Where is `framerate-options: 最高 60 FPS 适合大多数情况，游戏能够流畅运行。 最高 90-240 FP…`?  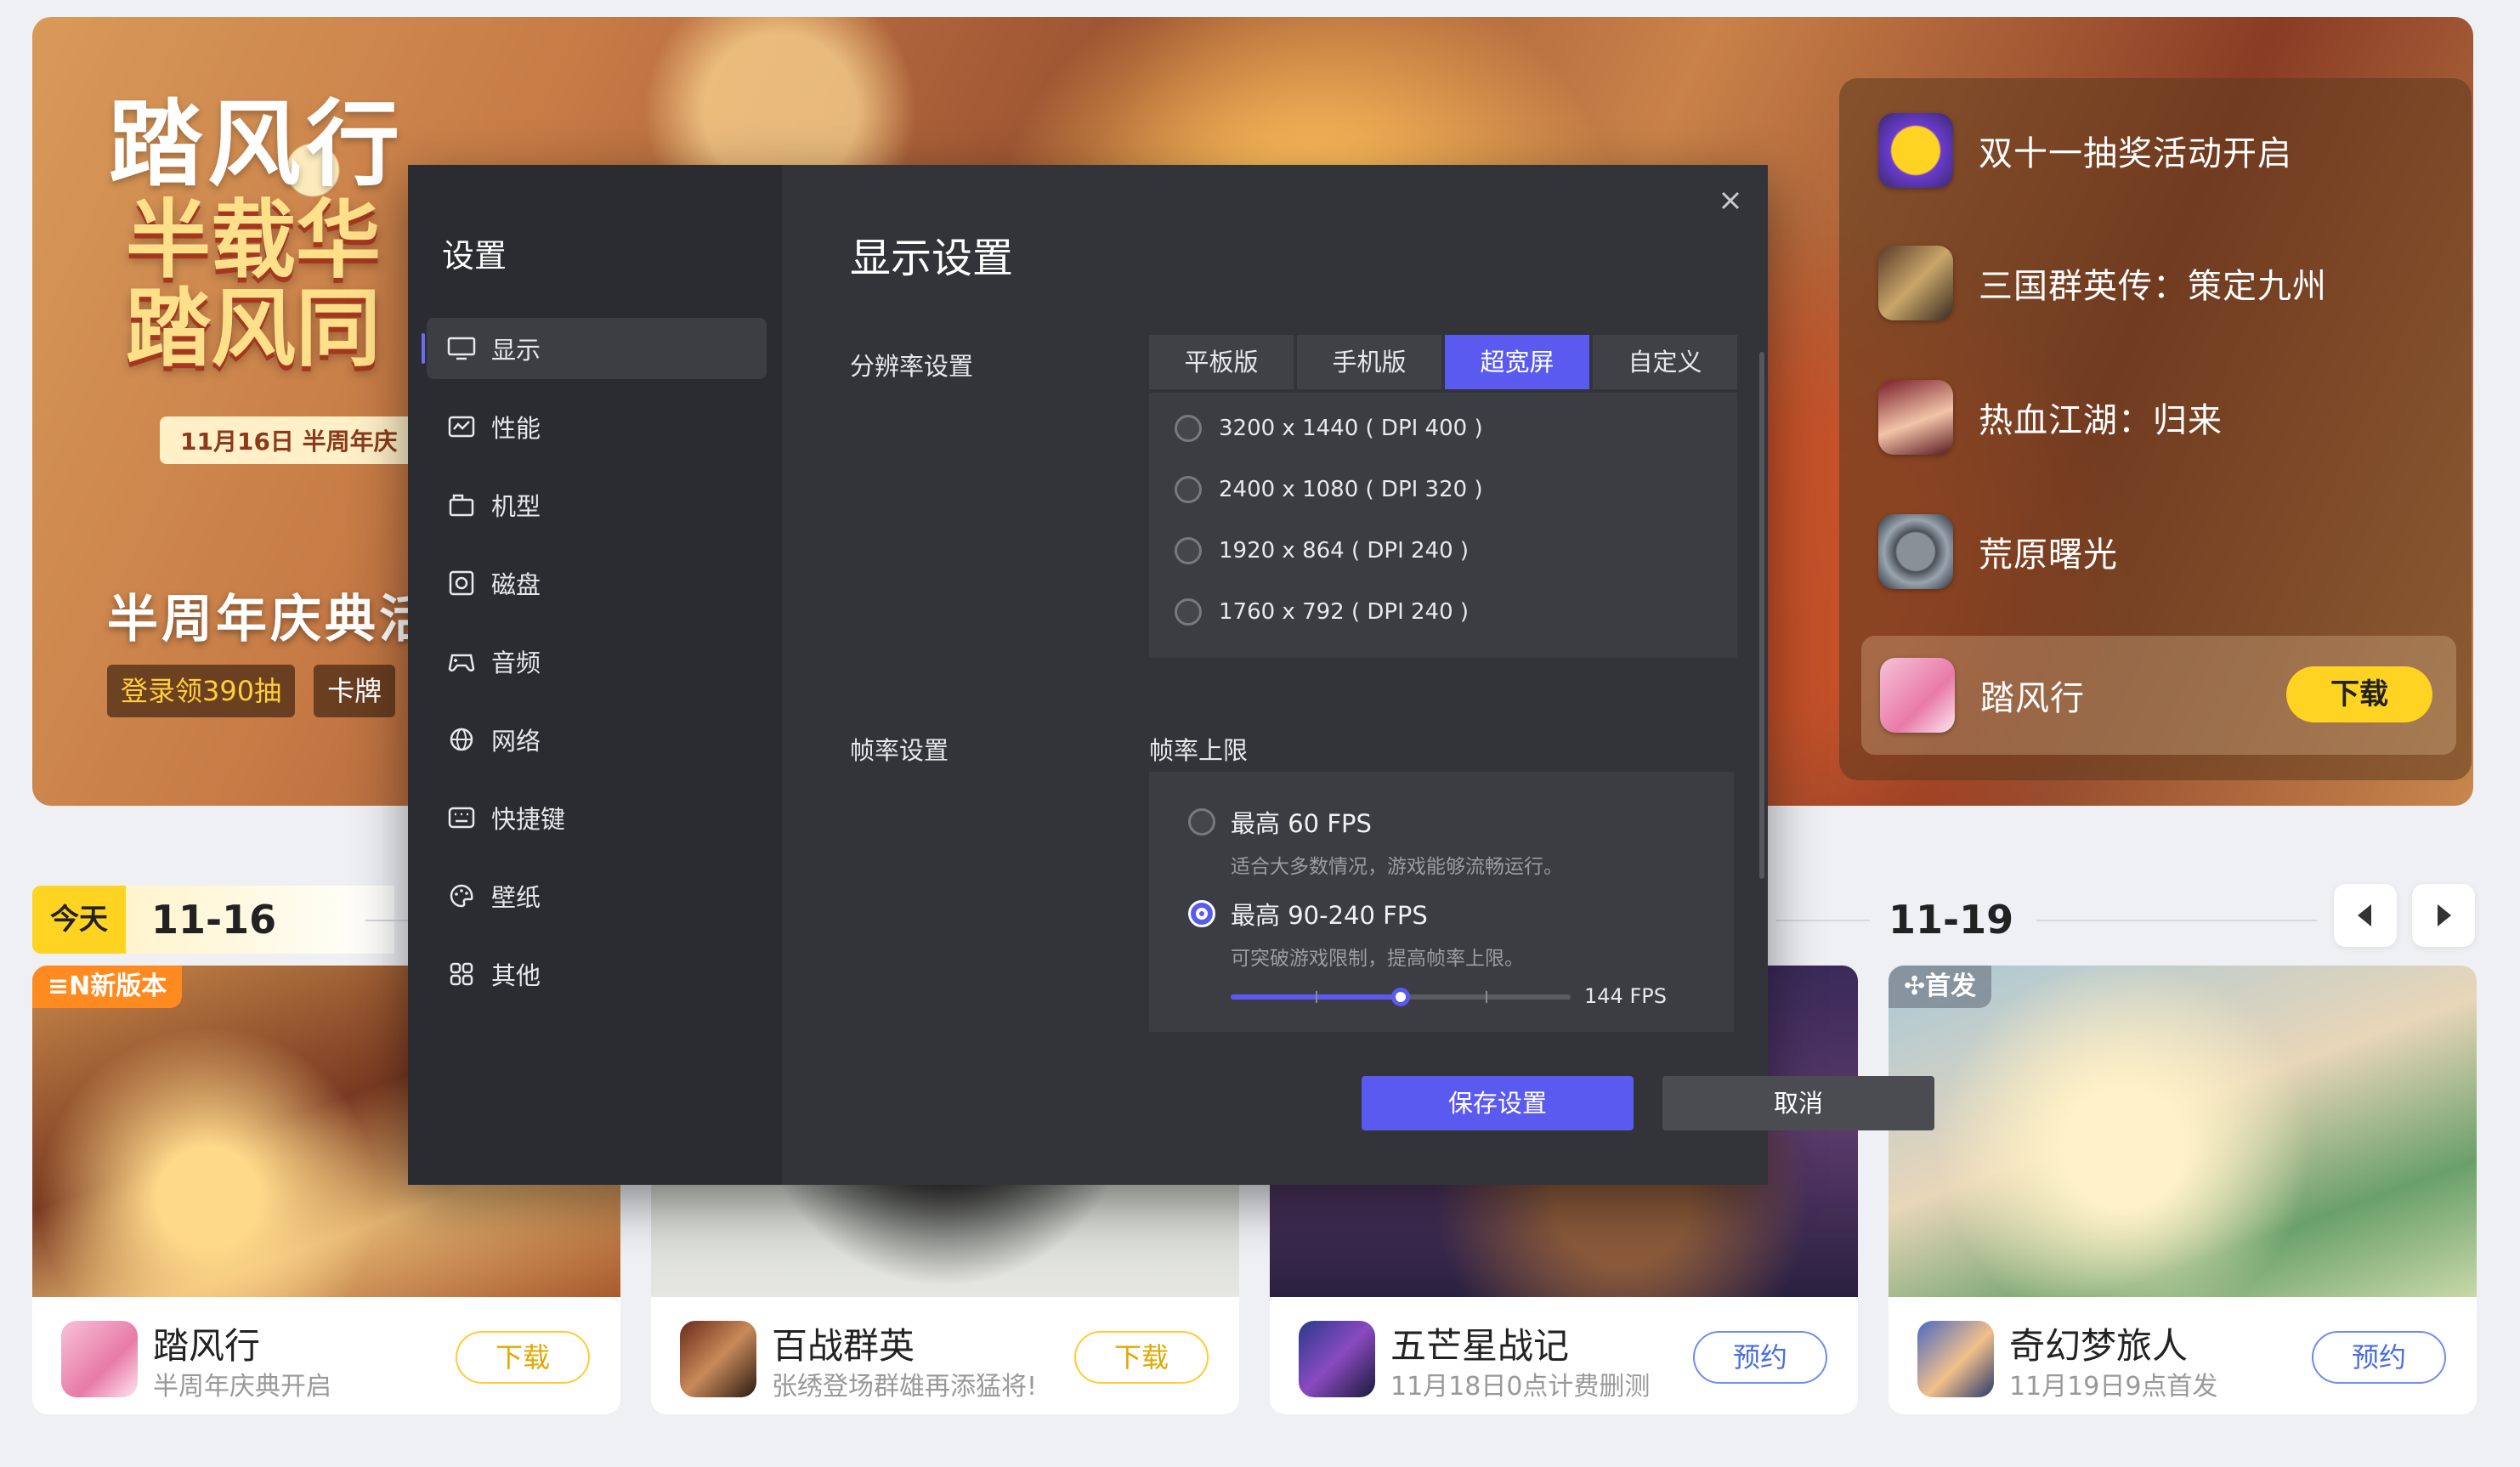 framerate-options: 最高 60 FPS 适合大多数情况，游戏能够流畅运行。 最高 90-240 FP… is located at coordinates (1441, 902).